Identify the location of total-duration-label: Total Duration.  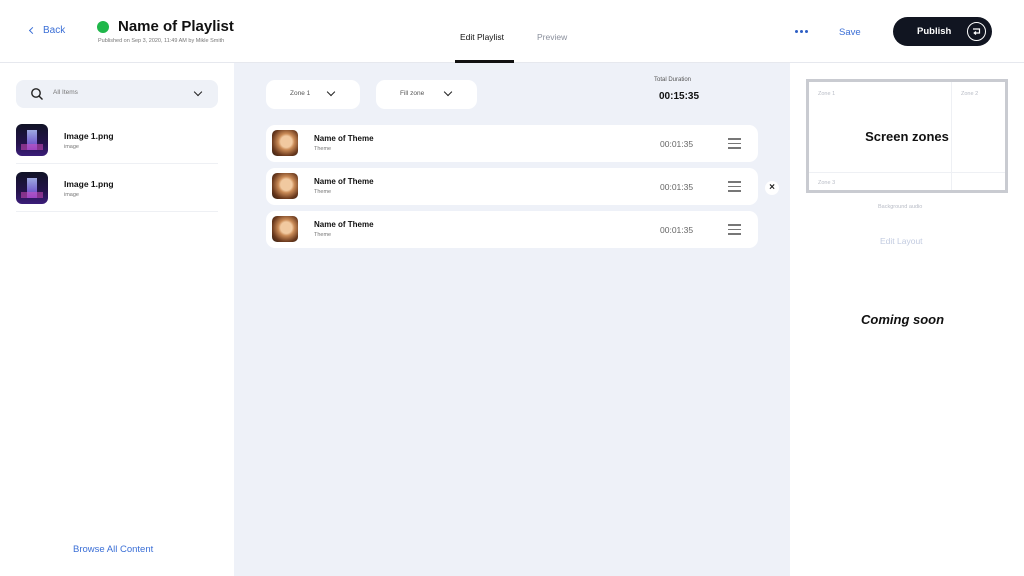
(673, 80).